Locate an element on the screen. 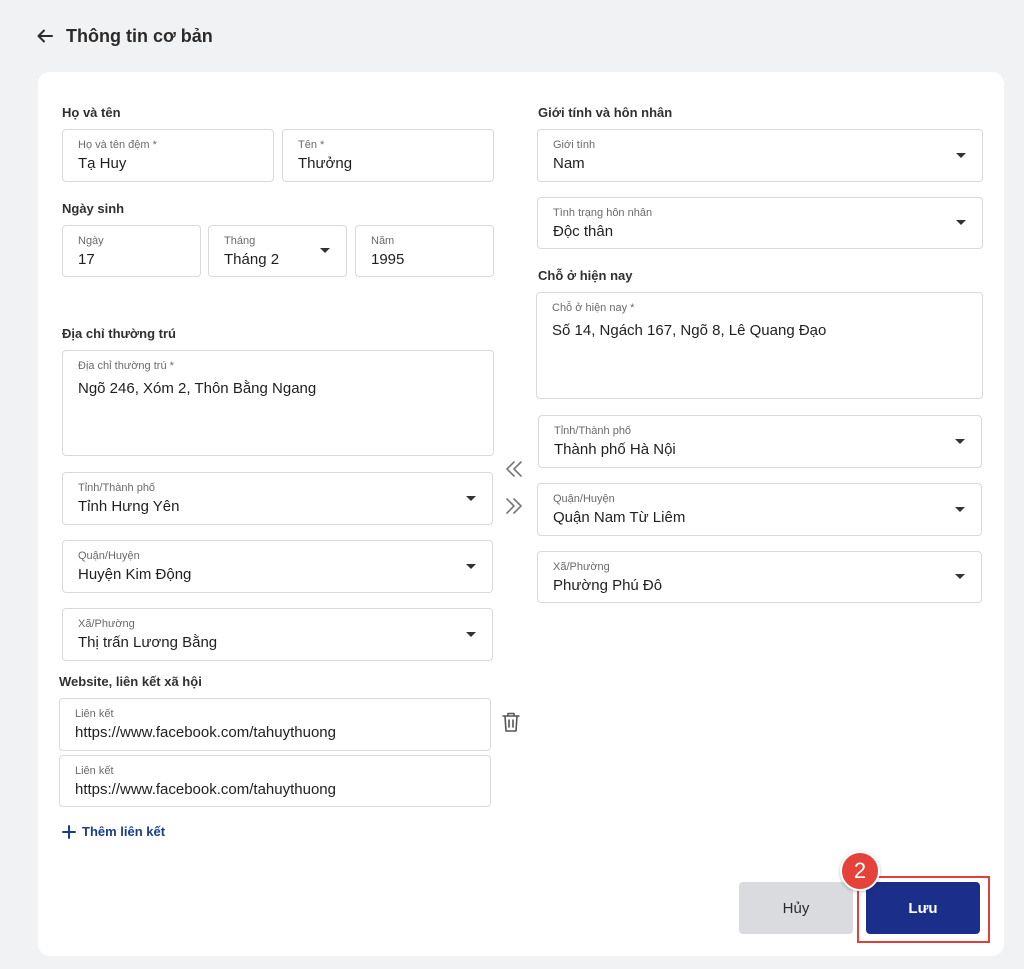  section-full-name: Họ và tên is located at coordinates (91, 112).